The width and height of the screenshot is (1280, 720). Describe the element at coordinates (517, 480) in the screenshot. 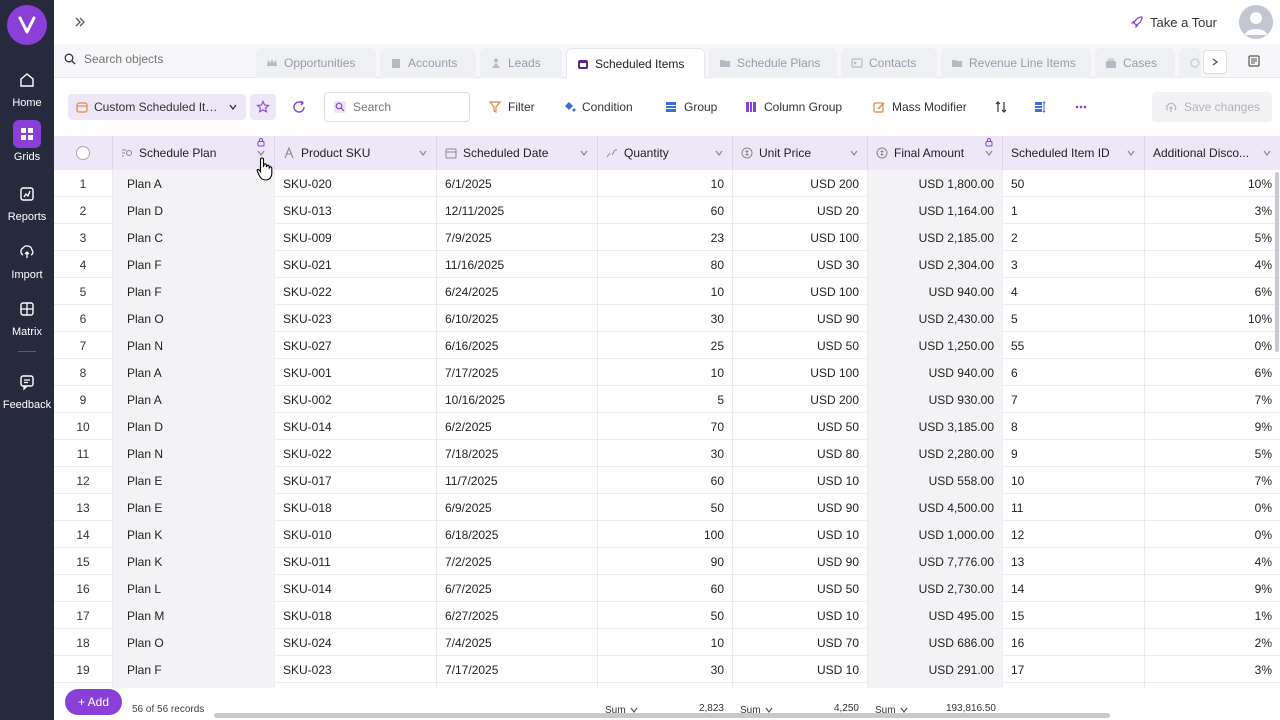

I see `cell-scheduled-date: 11/7/2025` at that location.